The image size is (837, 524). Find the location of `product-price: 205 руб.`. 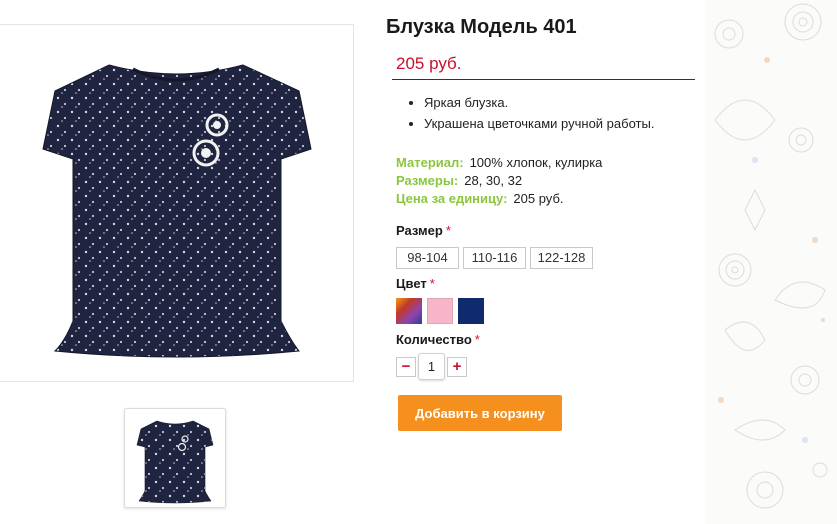

product-price: 205 руб. is located at coordinates (429, 63).